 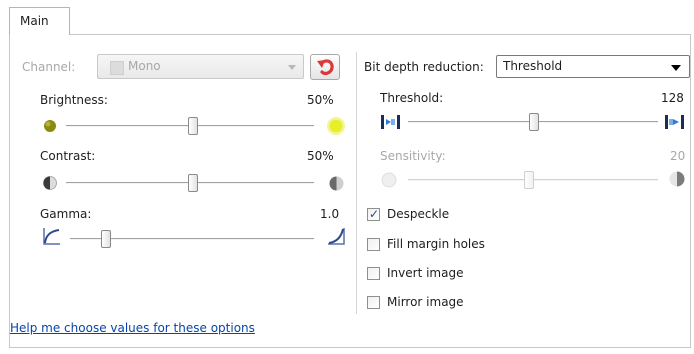 What do you see at coordinates (593, 66) in the screenshot?
I see `bit-depth-dropdown: Threshold` at bounding box center [593, 66].